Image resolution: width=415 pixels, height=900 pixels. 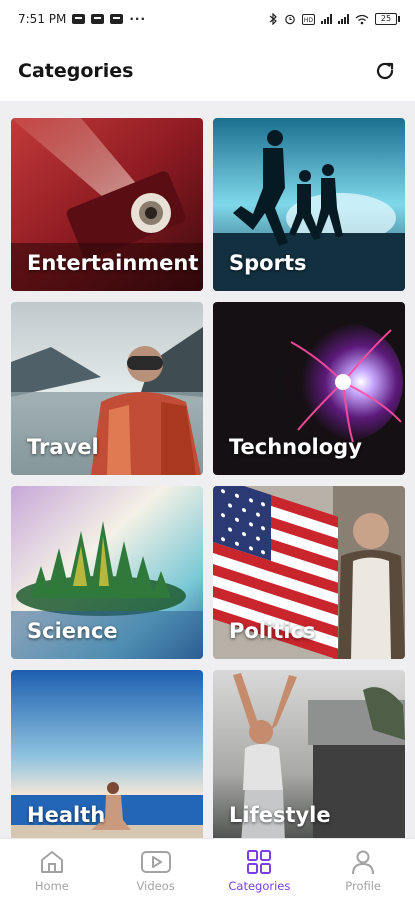 What do you see at coordinates (155, 886) in the screenshot?
I see `nav-label: Videos` at bounding box center [155, 886].